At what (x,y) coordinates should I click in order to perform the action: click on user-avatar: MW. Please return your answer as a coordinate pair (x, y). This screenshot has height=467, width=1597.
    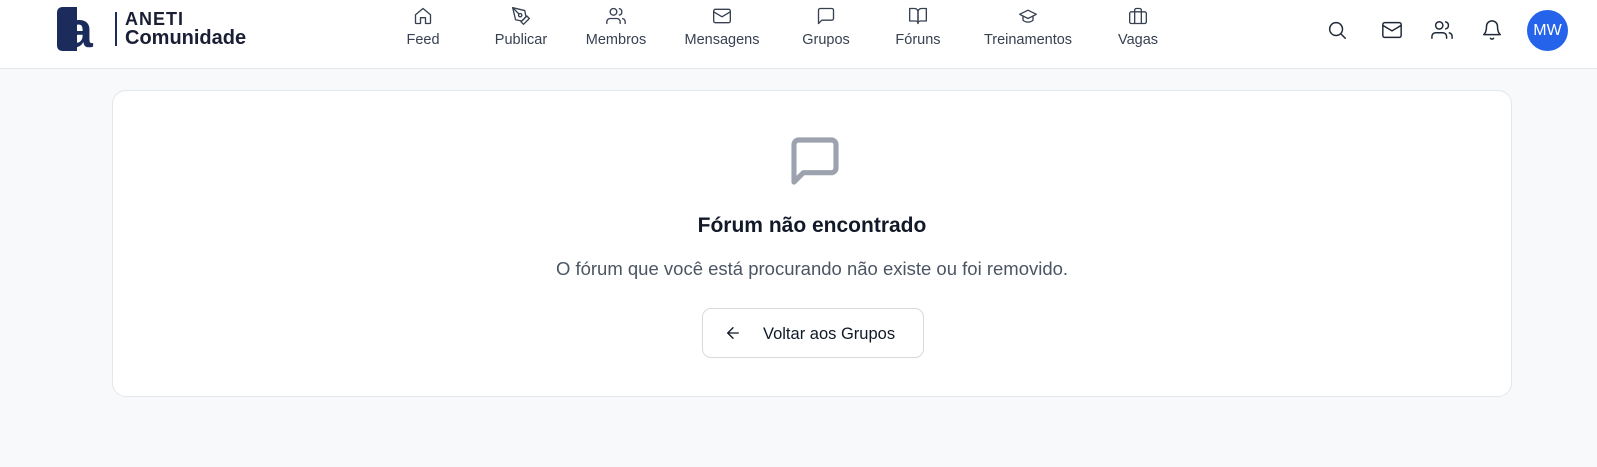
    Looking at the image, I should click on (1547, 30).